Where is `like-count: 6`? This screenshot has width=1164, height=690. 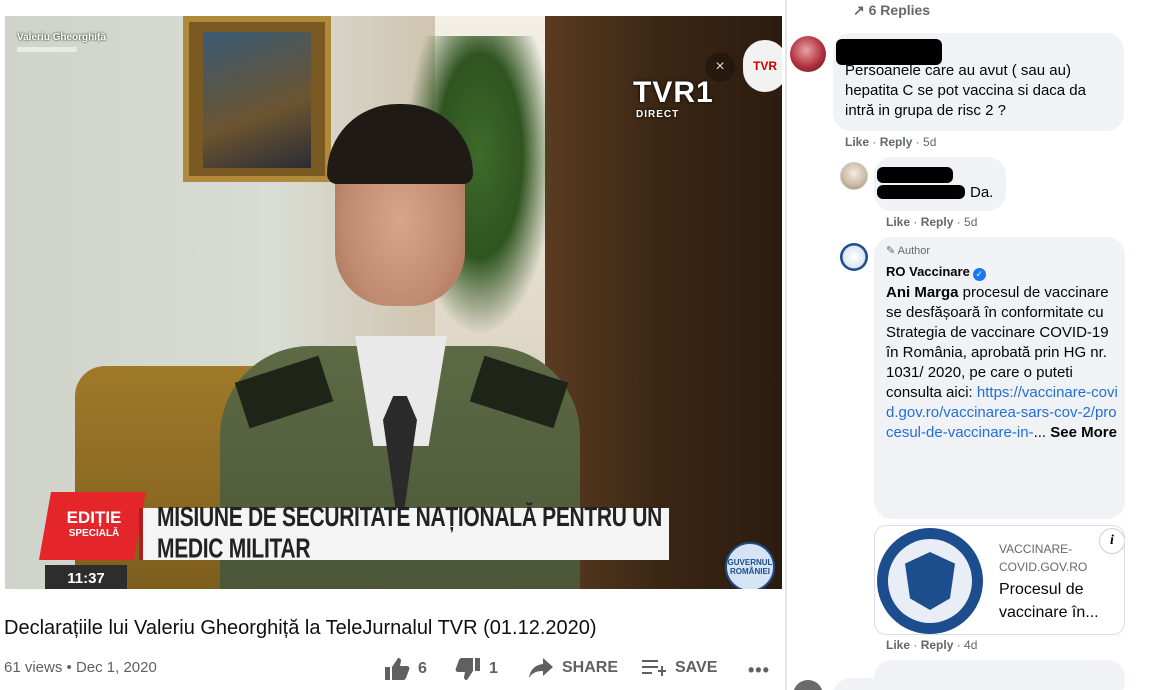 like-count: 6 is located at coordinates (422, 668).